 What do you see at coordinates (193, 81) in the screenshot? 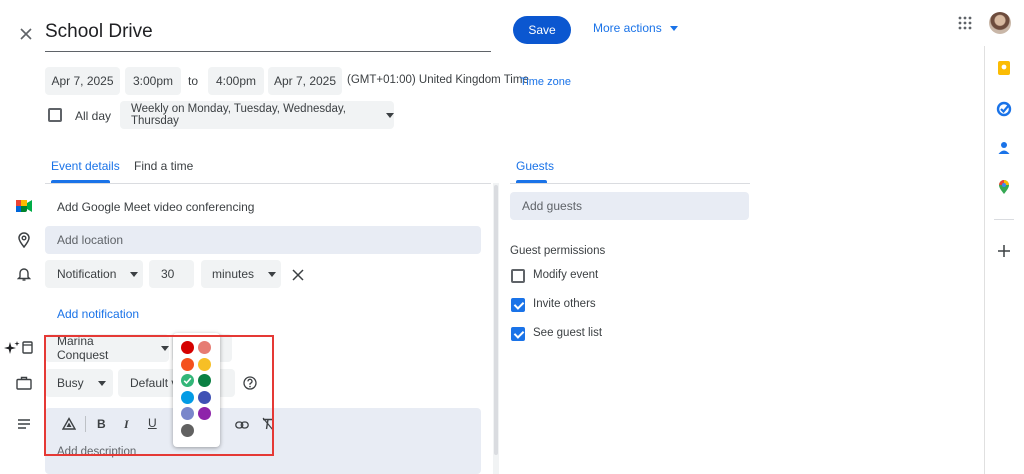
I see `to-label: to` at bounding box center [193, 81].